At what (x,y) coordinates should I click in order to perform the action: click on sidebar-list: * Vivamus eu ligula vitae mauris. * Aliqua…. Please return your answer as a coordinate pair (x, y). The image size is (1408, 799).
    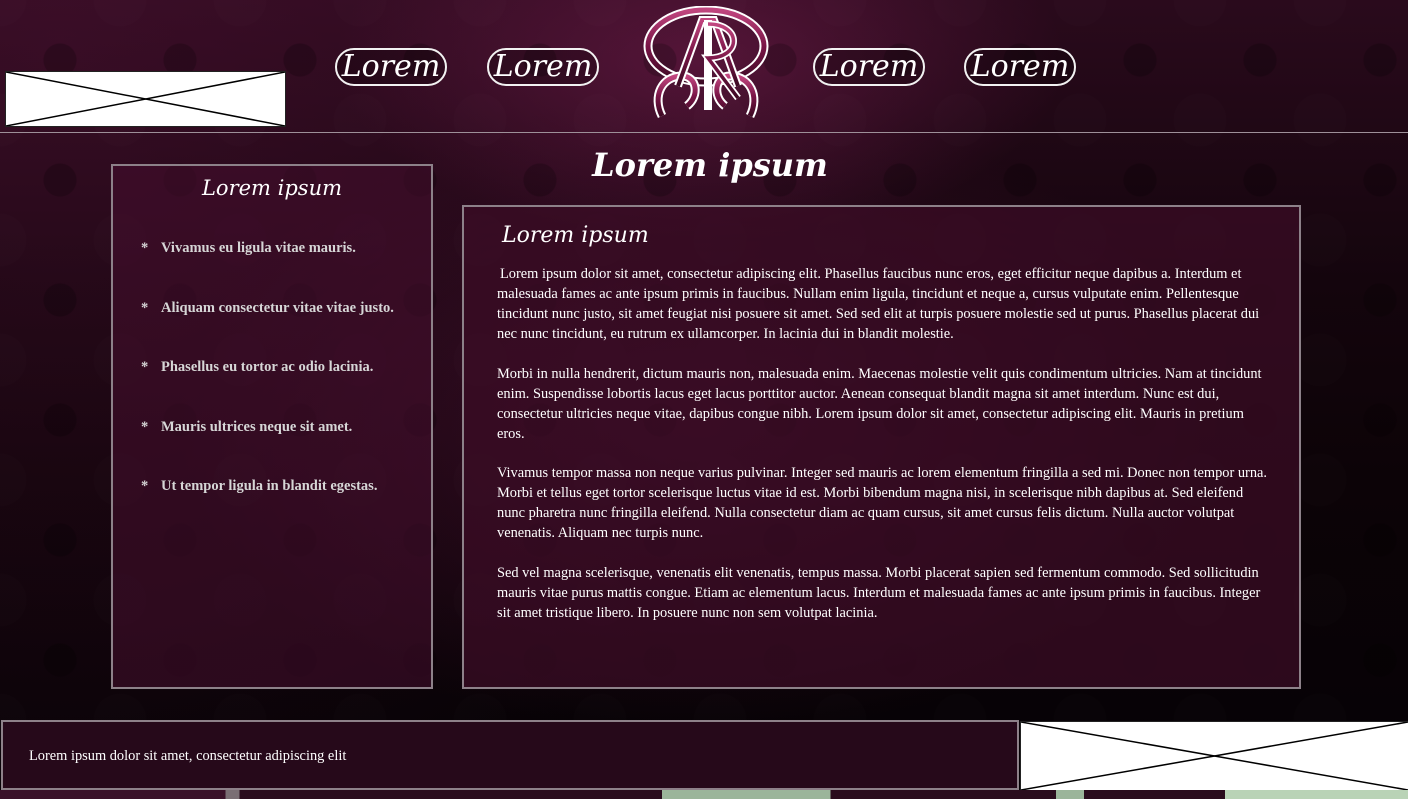
    Looking at the image, I should click on (267, 389).